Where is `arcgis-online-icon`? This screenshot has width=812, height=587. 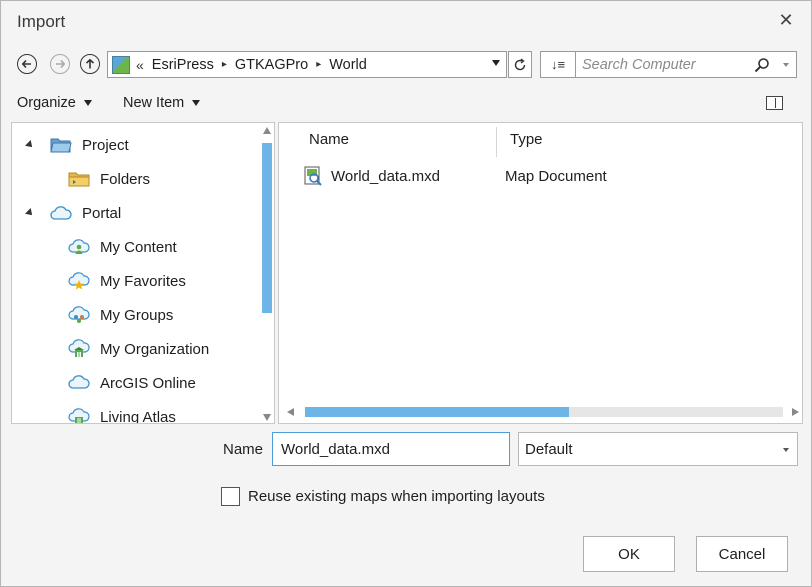
arcgis-online-icon is located at coordinates (79, 382).